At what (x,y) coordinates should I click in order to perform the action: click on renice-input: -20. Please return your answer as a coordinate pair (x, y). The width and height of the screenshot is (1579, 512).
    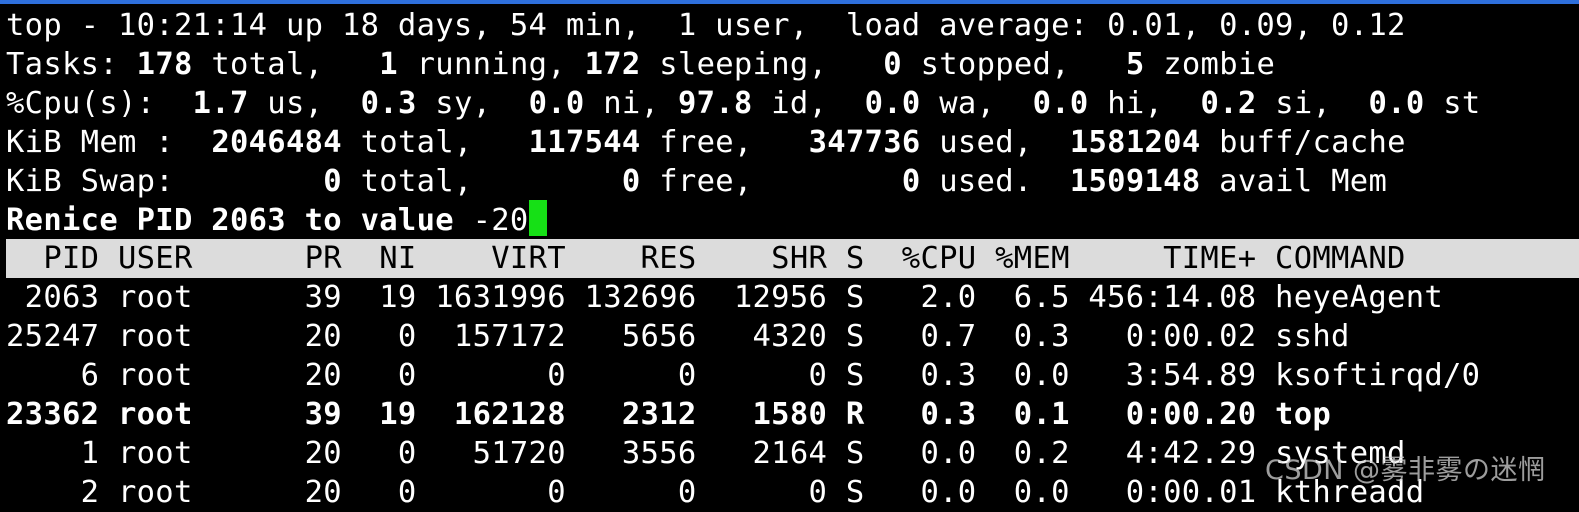
    Looking at the image, I should click on (501, 220).